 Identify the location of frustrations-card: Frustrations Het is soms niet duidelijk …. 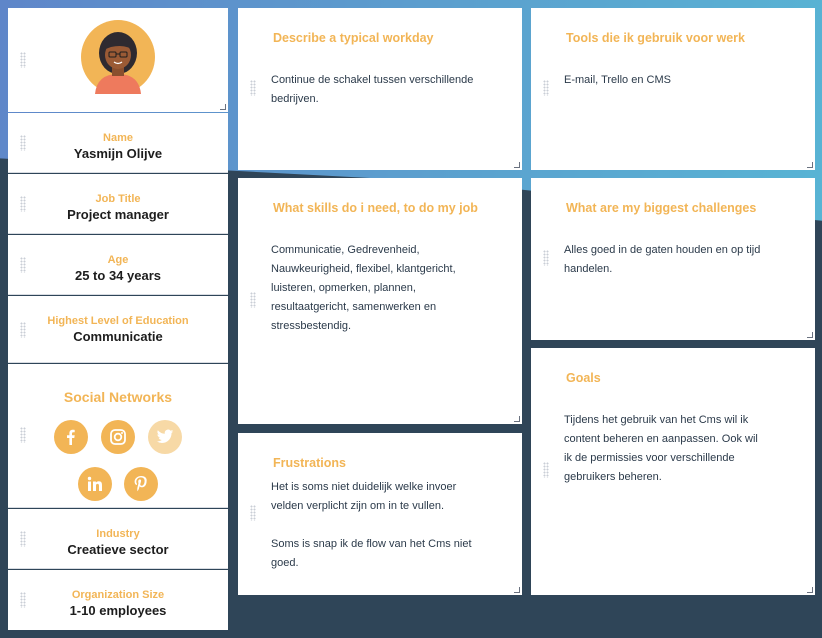
(380, 514).